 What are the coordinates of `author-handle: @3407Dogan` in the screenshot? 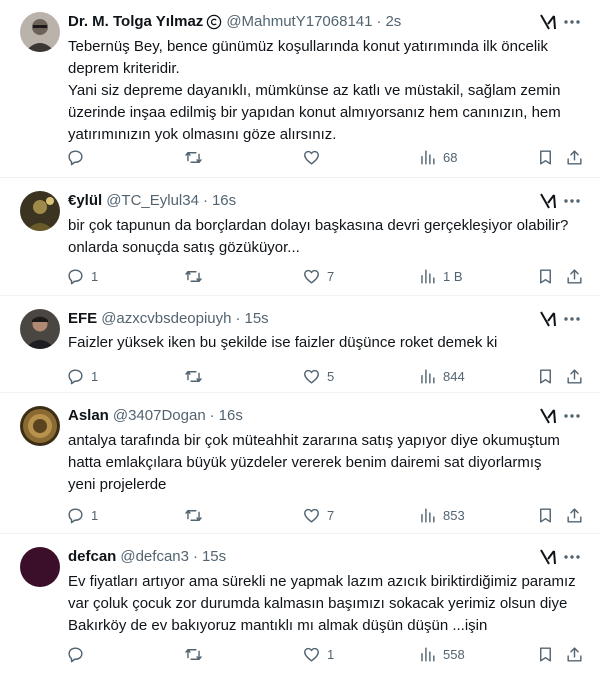 It's located at (159, 416).